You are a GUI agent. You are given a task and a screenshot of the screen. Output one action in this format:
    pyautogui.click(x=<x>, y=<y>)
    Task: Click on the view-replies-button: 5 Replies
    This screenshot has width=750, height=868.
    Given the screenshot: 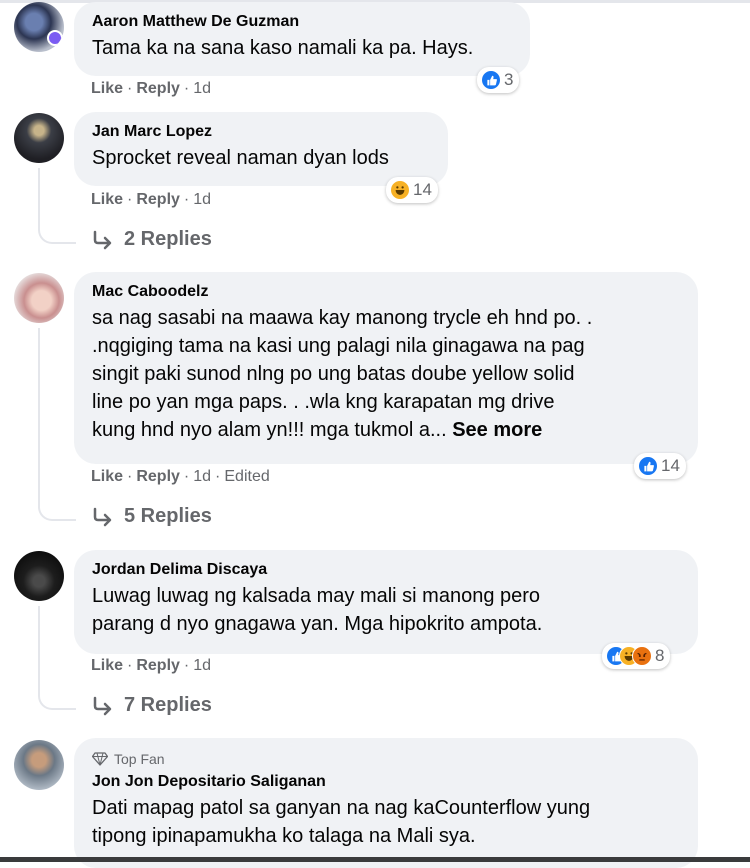 What is the action you would take?
    pyautogui.click(x=152, y=516)
    